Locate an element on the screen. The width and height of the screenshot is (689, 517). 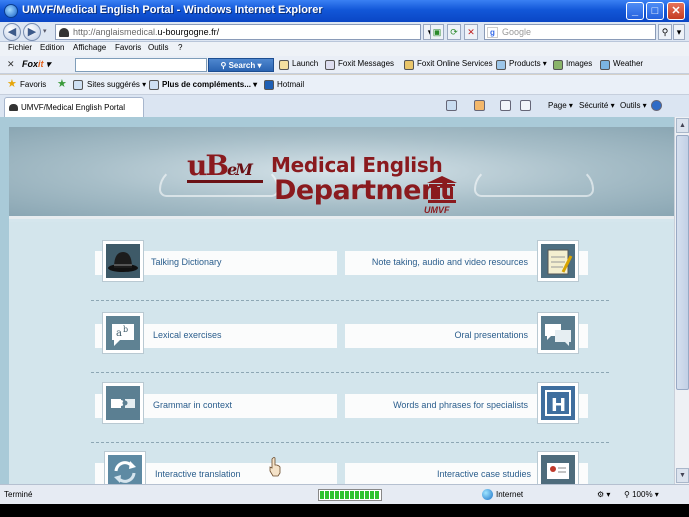
menu-help: ? is located at coordinates (180, 47).